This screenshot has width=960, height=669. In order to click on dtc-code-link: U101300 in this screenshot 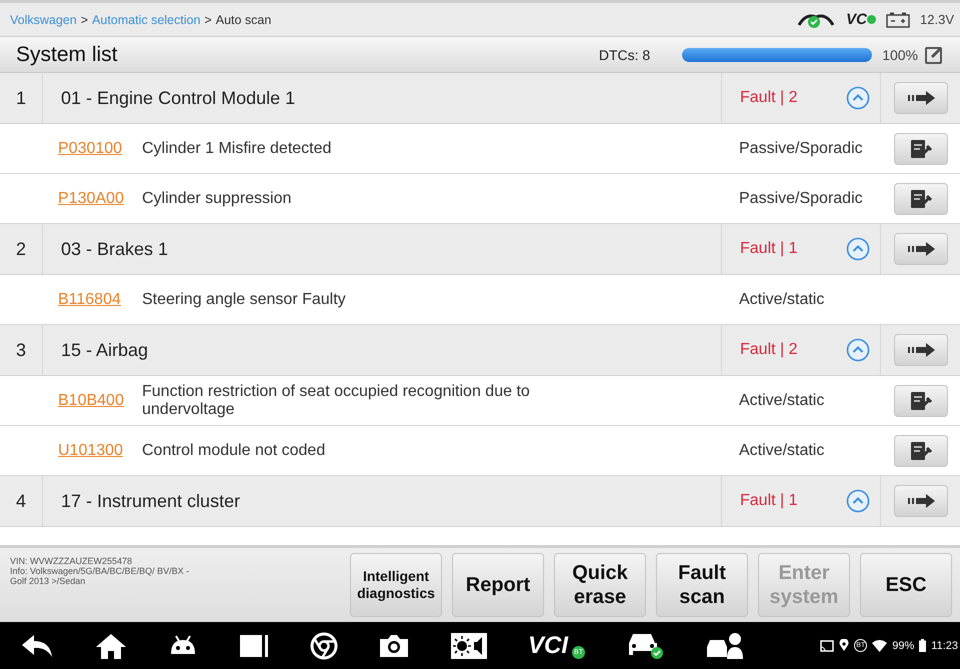, I will do `click(71, 451)`.